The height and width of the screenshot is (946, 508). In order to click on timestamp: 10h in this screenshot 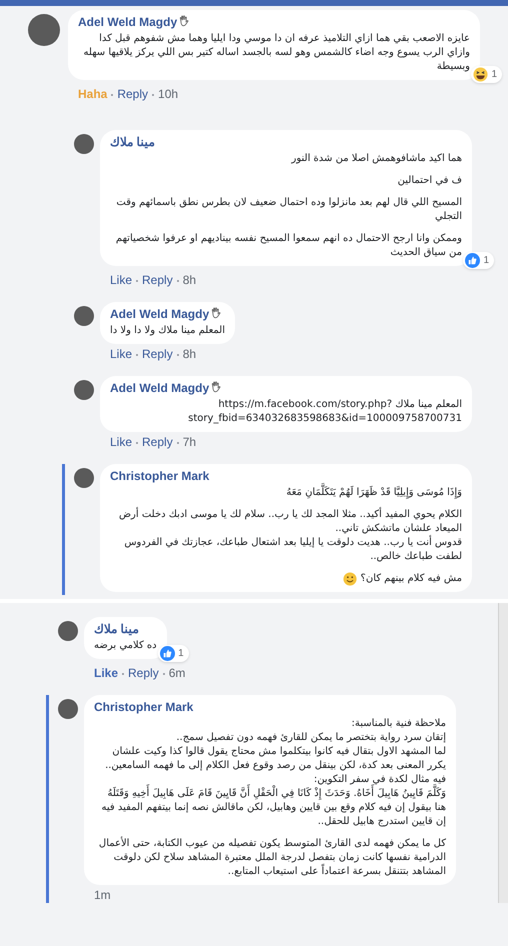, I will do `click(168, 94)`.